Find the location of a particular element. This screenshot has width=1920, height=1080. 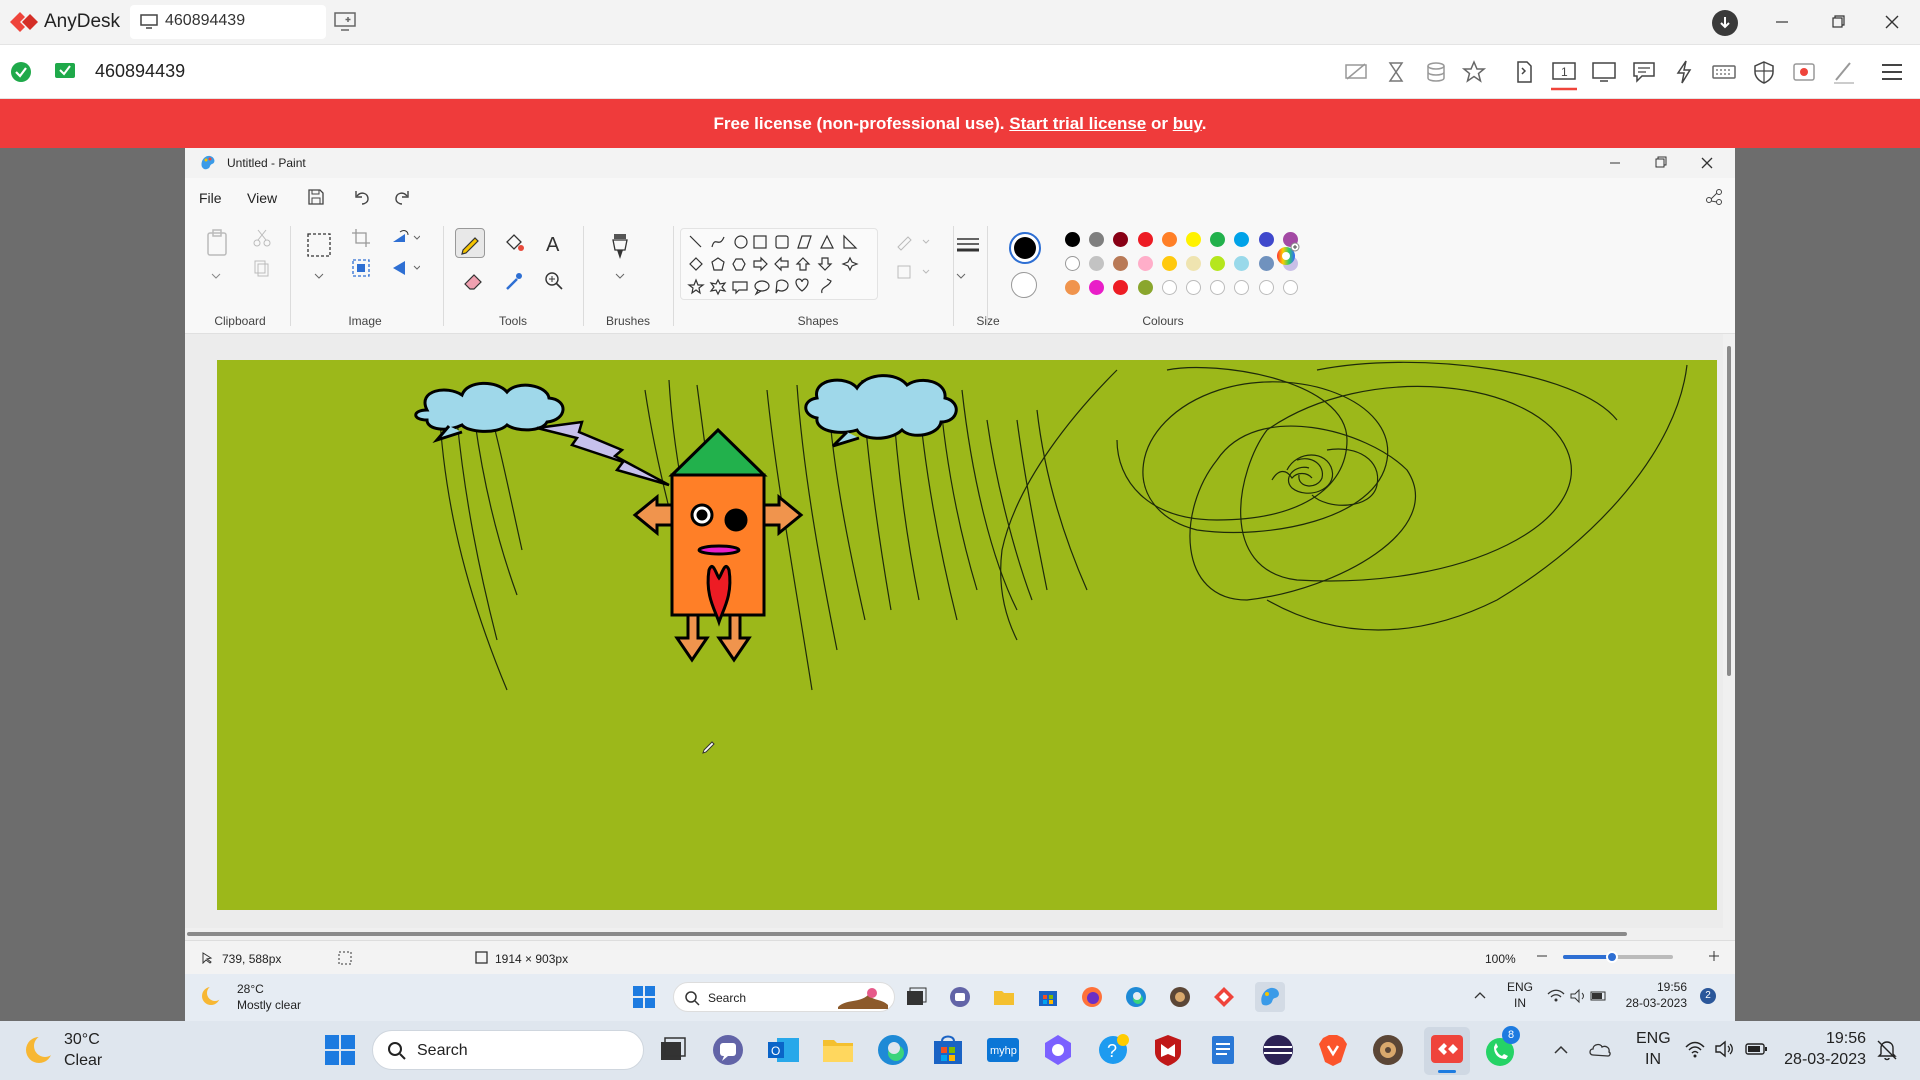

outlook-icon: O is located at coordinates (783, 1050).